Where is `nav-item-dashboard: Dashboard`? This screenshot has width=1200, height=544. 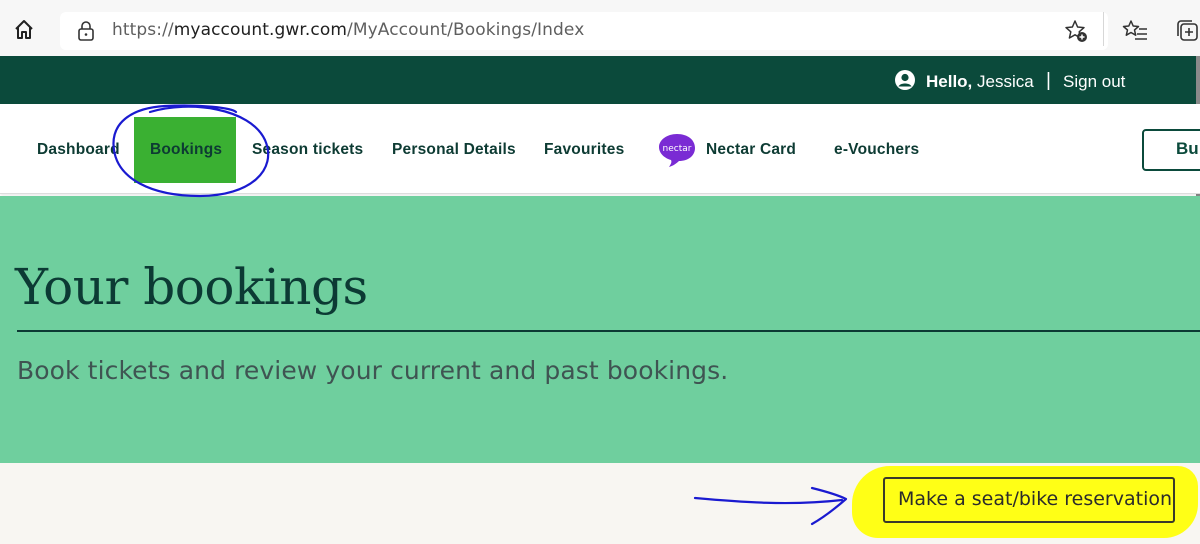
nav-item-dashboard: Dashboard is located at coordinates (78, 150).